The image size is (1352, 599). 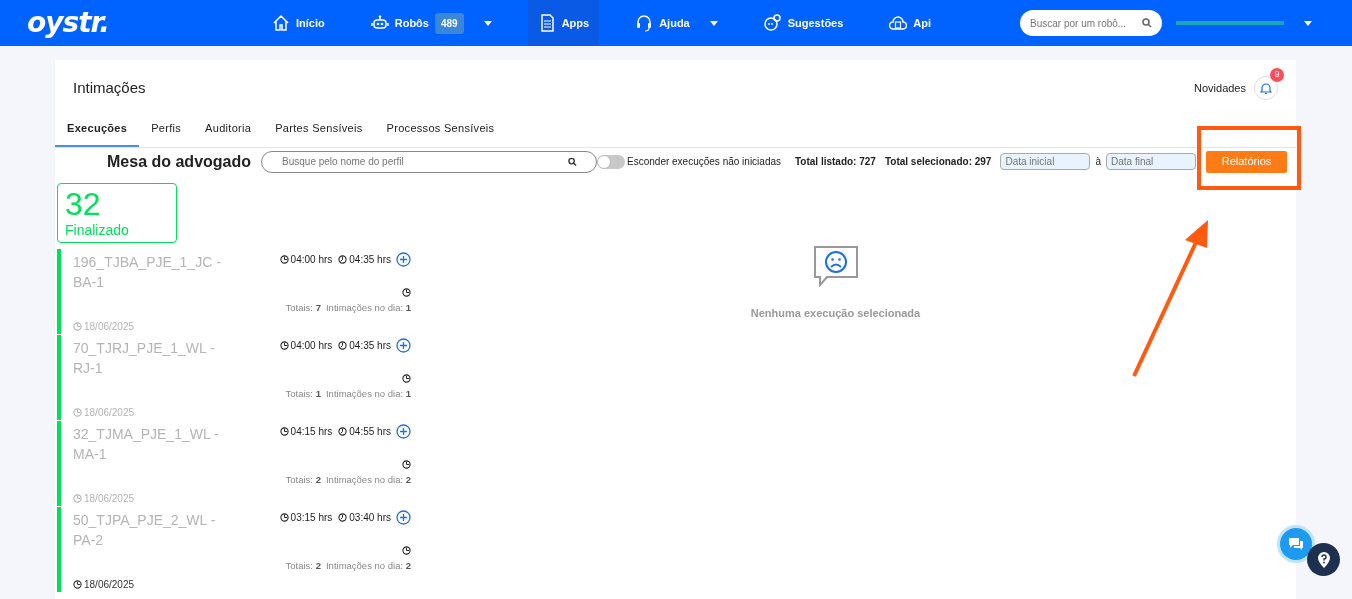 I want to click on profile-name: 32_TJMA_PJE_1_WL - MA-1, so click(x=146, y=444).